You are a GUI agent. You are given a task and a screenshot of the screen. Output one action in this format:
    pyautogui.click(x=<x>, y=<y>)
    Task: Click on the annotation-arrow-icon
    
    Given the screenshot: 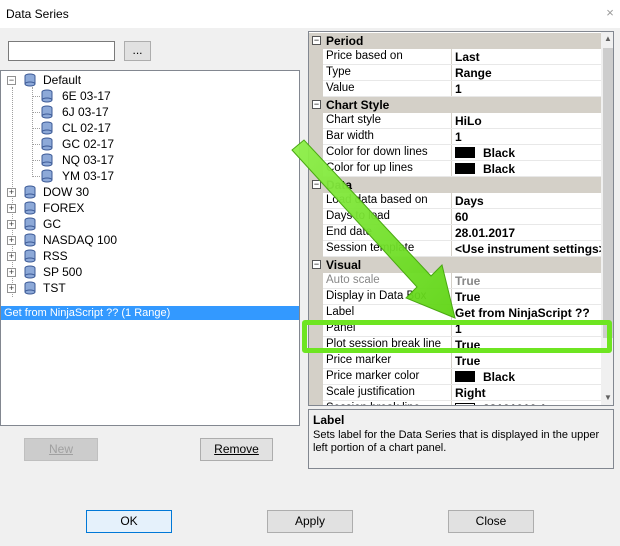 What is the action you would take?
    pyautogui.click(x=373, y=229)
    